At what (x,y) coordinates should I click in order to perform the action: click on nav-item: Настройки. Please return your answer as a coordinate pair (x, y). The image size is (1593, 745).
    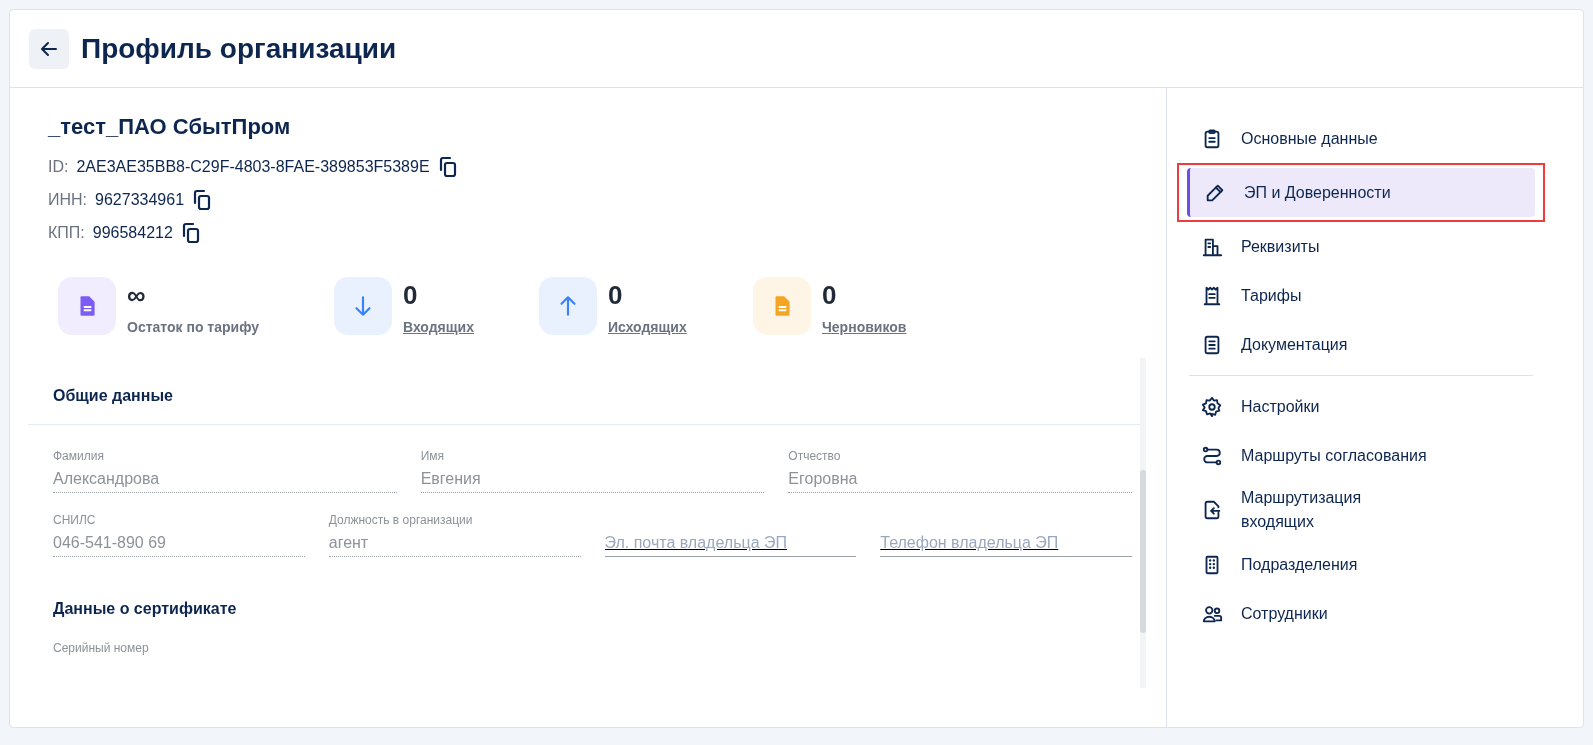
    Looking at the image, I should click on (1361, 406).